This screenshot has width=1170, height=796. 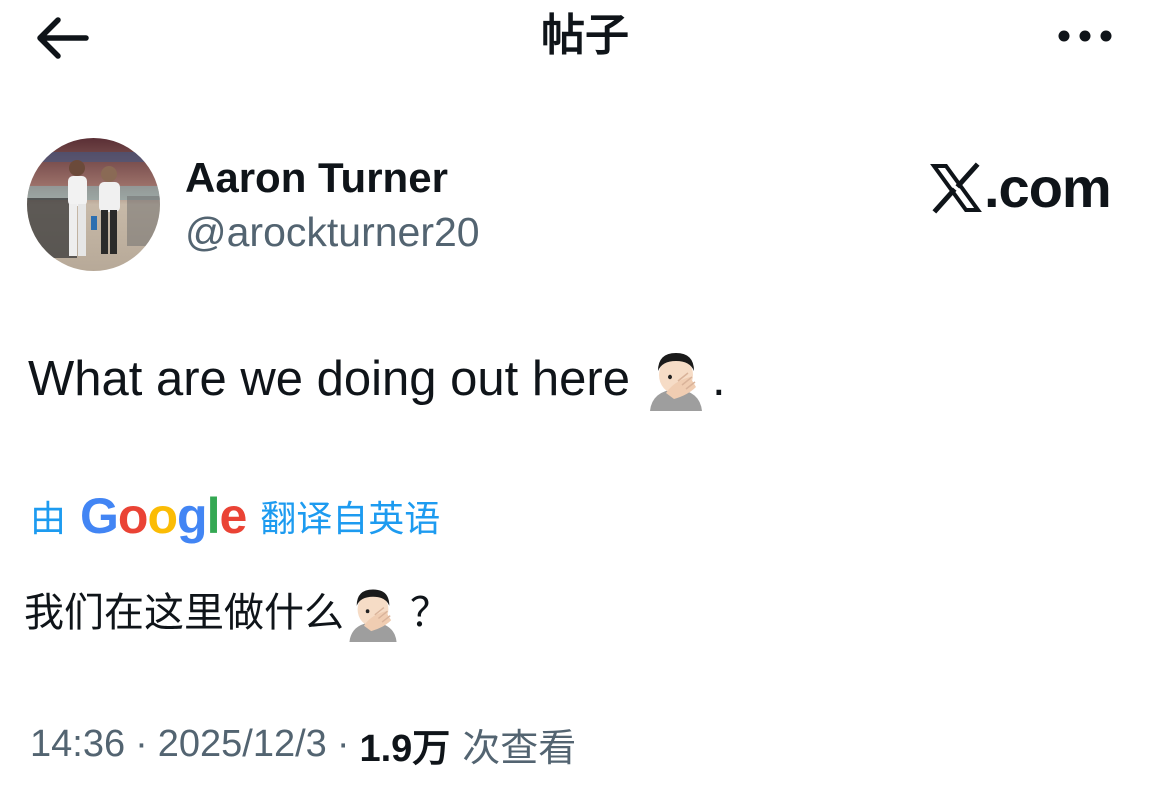 I want to click on views-count: 1.9万, so click(x=404, y=744).